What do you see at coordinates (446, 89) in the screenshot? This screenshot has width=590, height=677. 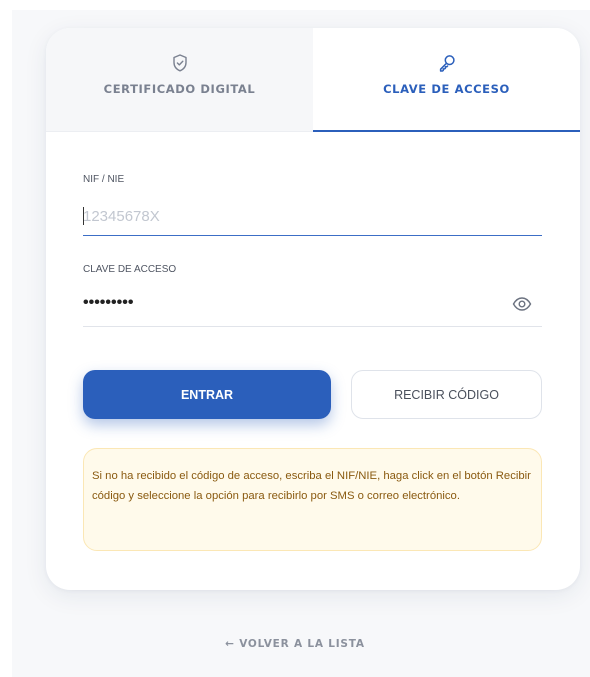 I see `tab-clave-label: CLAVE DE ACCESO` at bounding box center [446, 89].